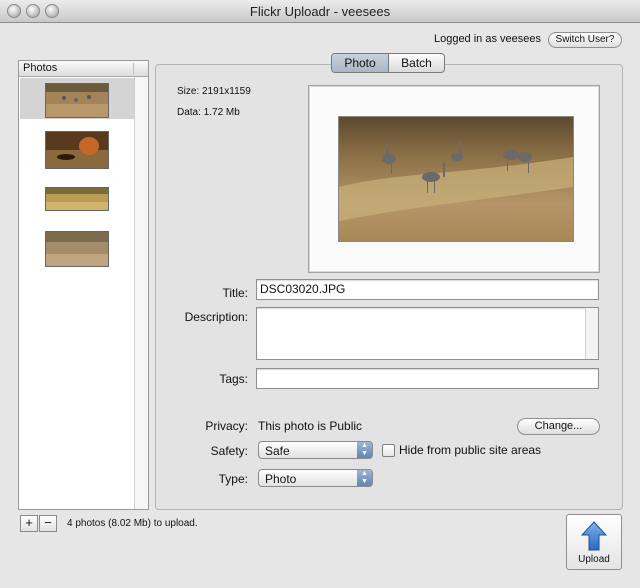  I want to click on title-label: Title:, so click(235, 293).